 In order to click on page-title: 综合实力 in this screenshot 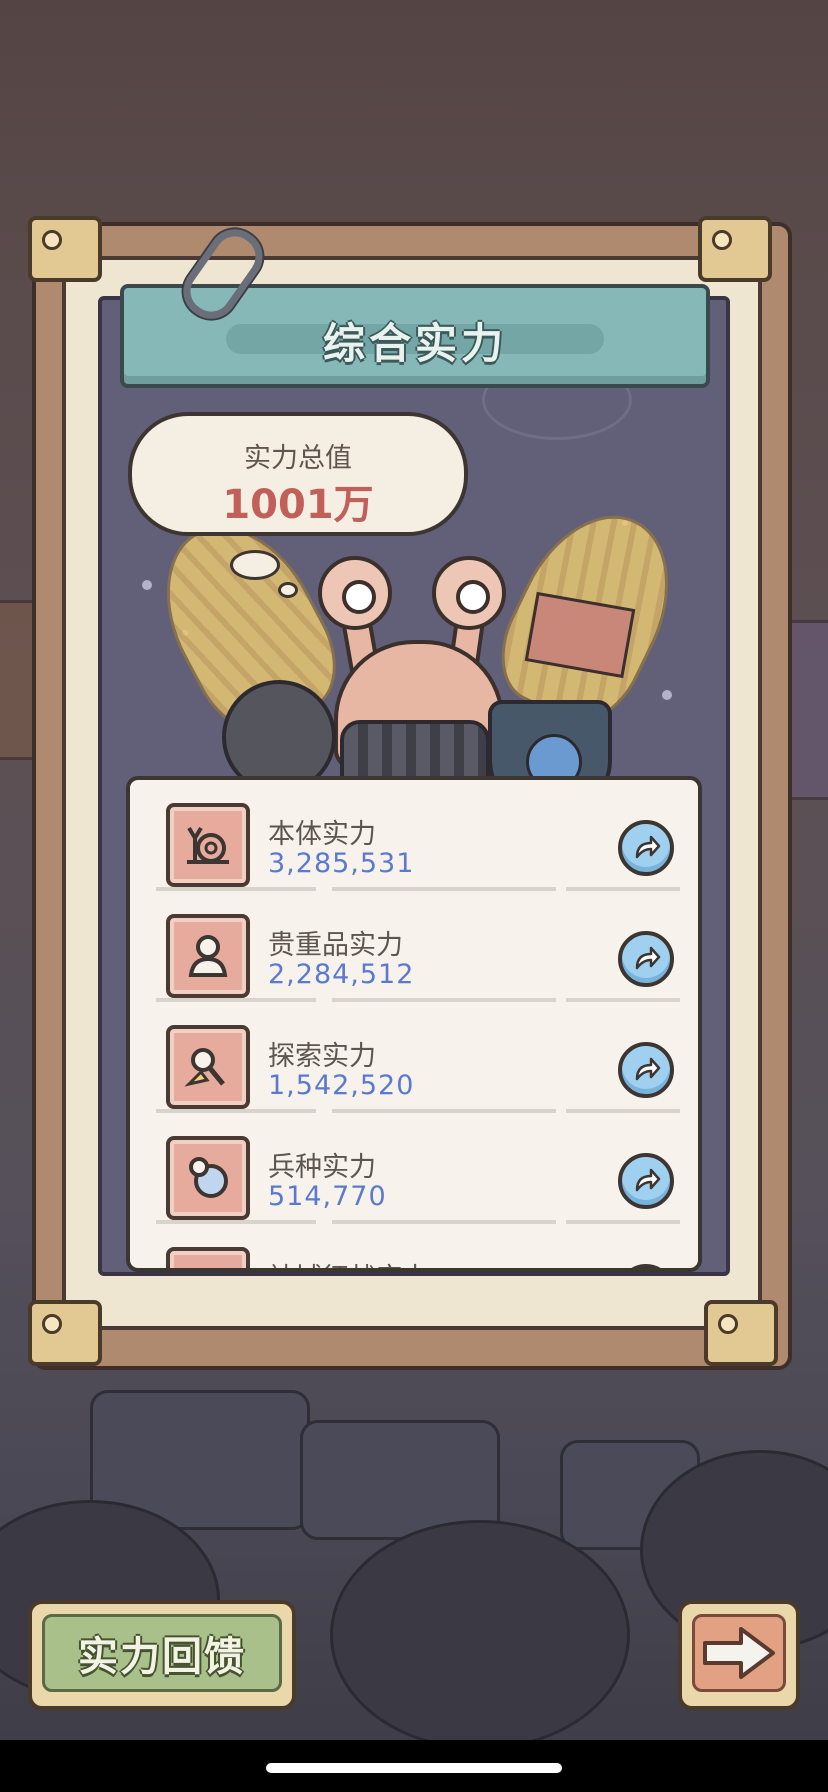, I will do `click(414, 343)`.